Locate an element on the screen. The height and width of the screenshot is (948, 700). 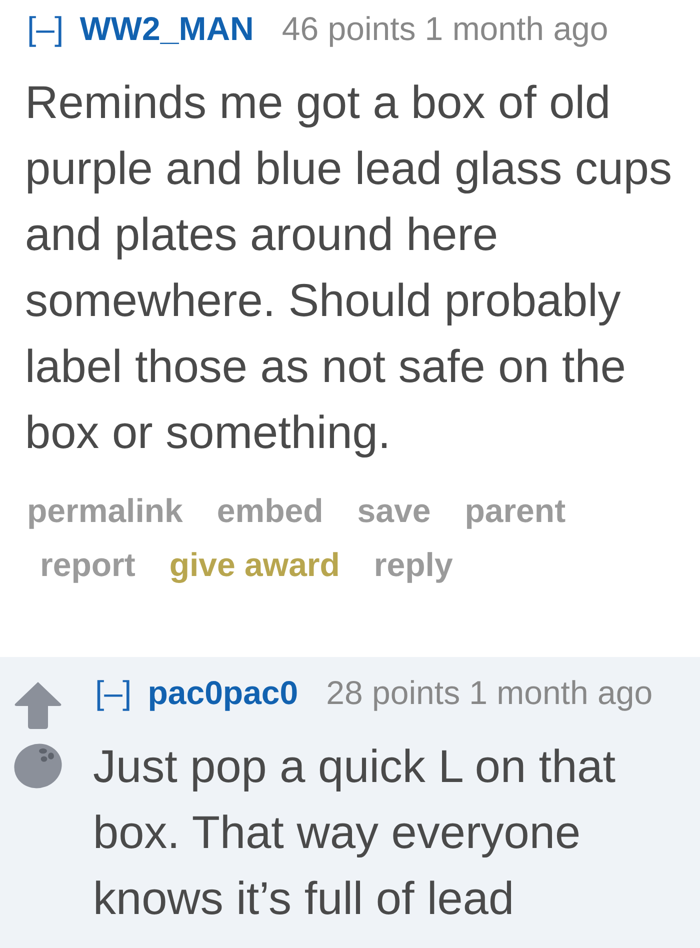
action-link: reply is located at coordinates (413, 564).